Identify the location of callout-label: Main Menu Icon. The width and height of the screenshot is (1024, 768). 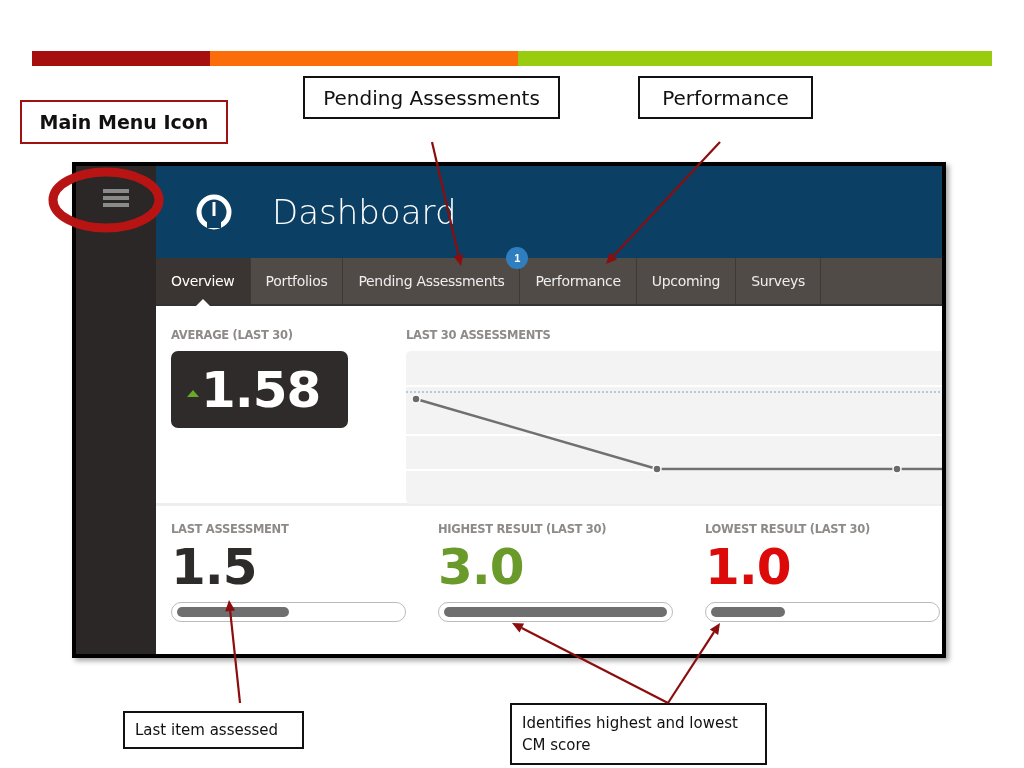
(124, 122).